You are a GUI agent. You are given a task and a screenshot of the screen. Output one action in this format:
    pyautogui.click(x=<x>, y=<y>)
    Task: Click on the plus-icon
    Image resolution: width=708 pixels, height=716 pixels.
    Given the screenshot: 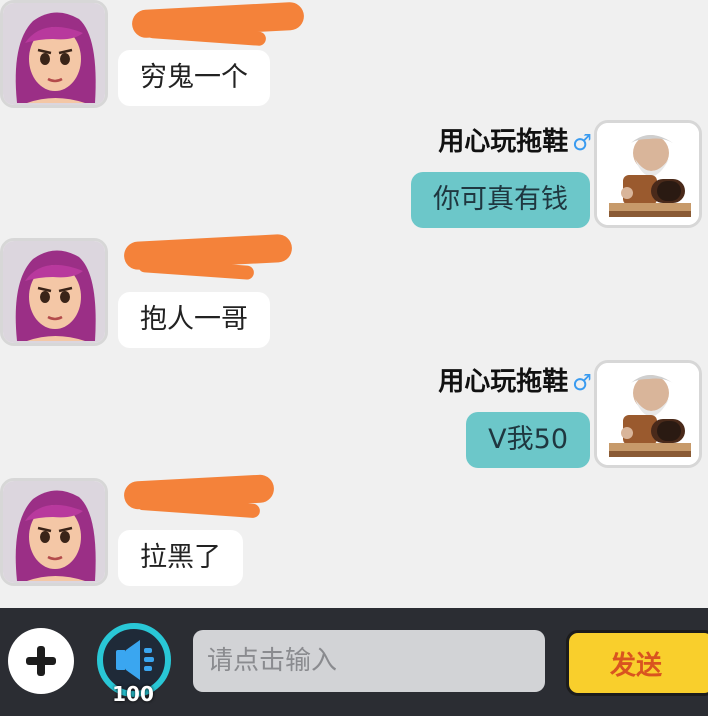 What is the action you would take?
    pyautogui.click(x=41, y=661)
    